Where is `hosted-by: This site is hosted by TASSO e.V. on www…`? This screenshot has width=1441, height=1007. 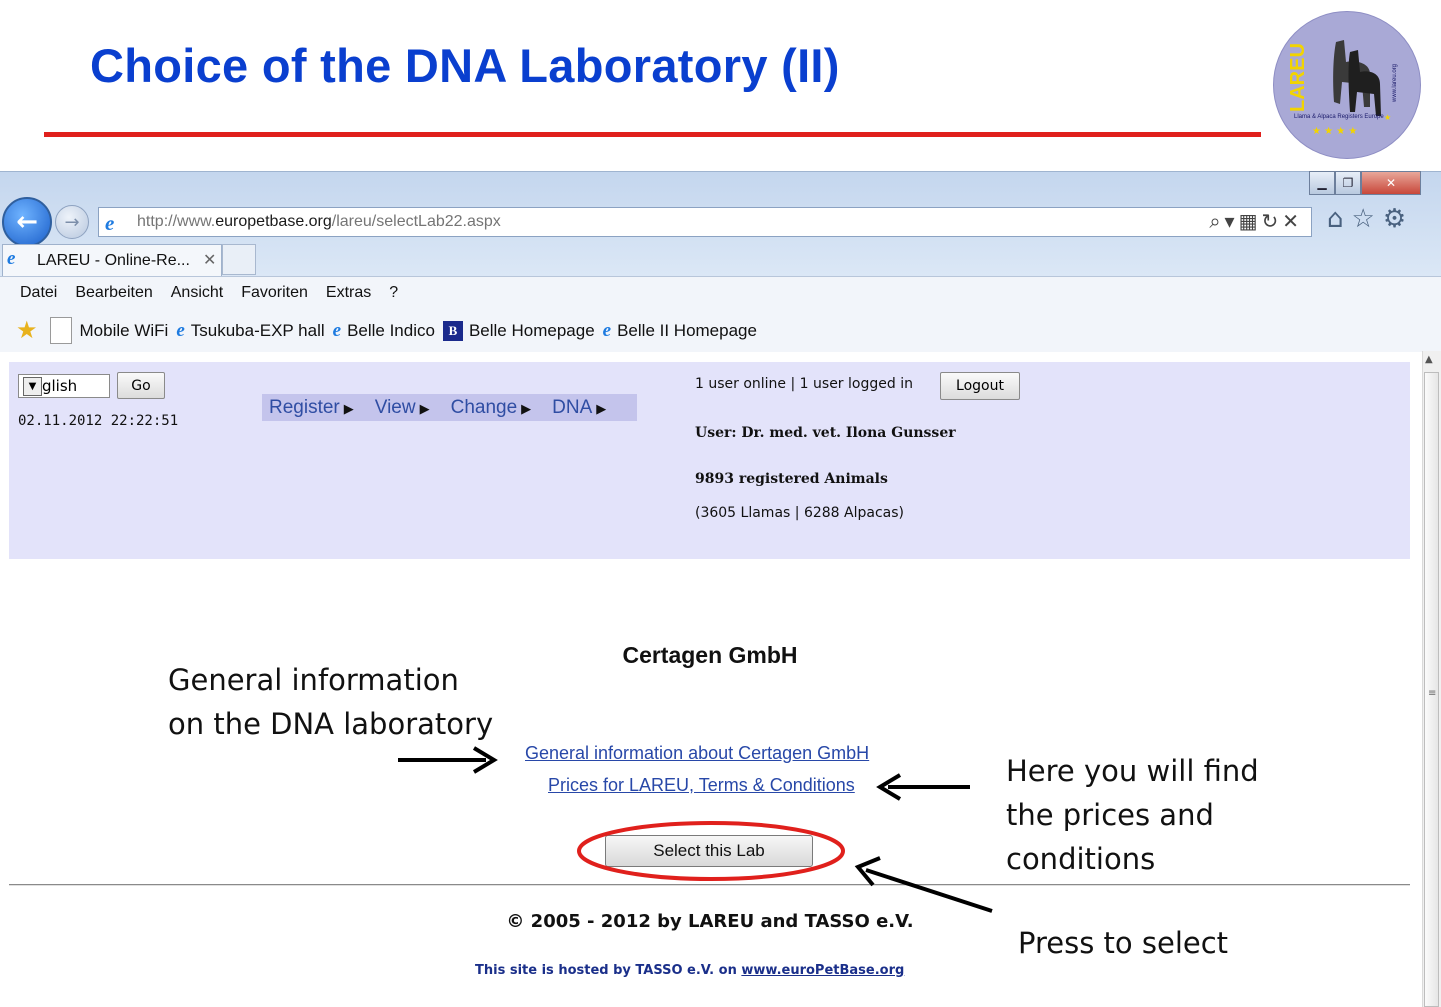 hosted-by: This site is hosted by TASSO e.V. on www… is located at coordinates (690, 970).